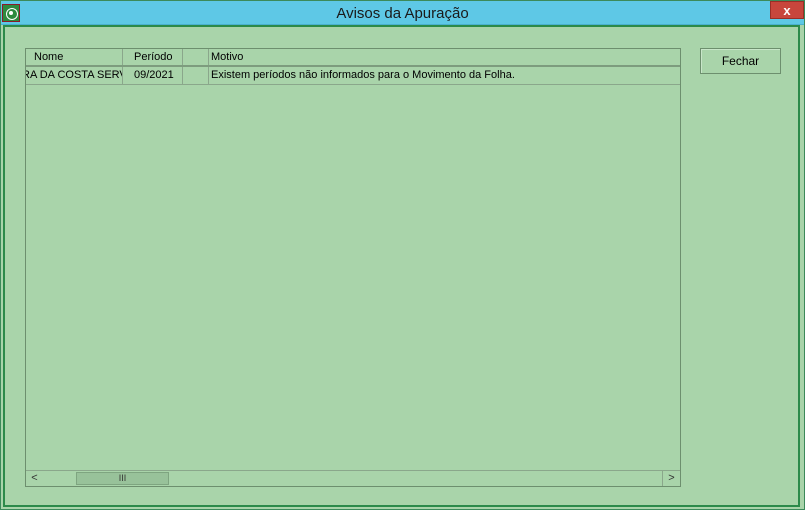  I want to click on column-header-nome-label: Nome, so click(49, 57).